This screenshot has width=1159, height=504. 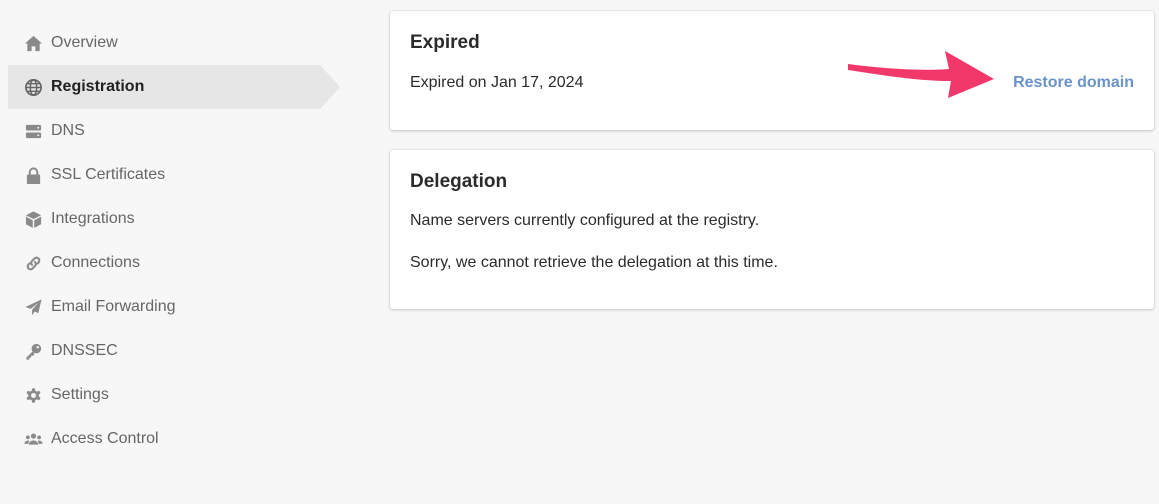 What do you see at coordinates (174, 439) in the screenshot?
I see `sidebar-item-access-control: Access Control` at bounding box center [174, 439].